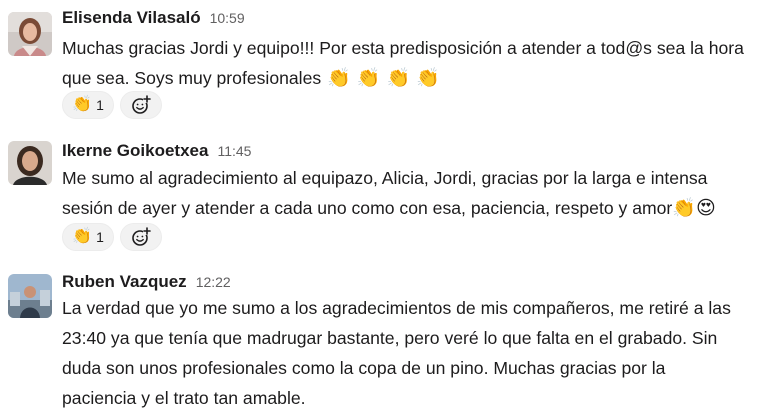 The height and width of the screenshot is (413, 766). I want to click on author-name: Elisenda Vilasaló, so click(131, 18).